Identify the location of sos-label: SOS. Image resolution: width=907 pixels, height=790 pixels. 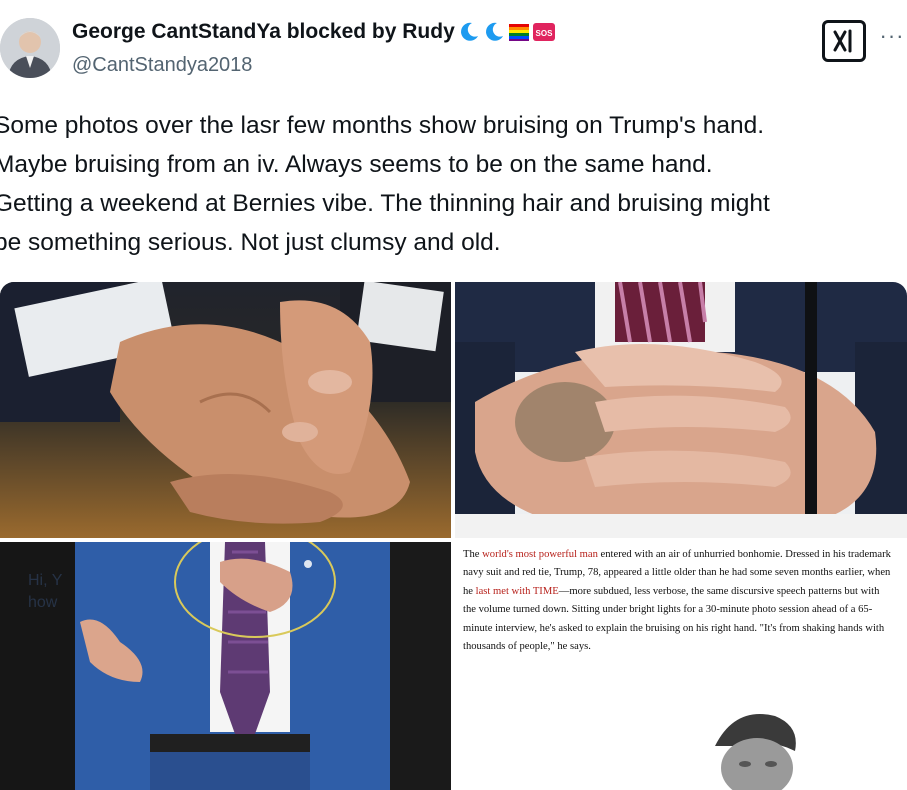
(544, 33).